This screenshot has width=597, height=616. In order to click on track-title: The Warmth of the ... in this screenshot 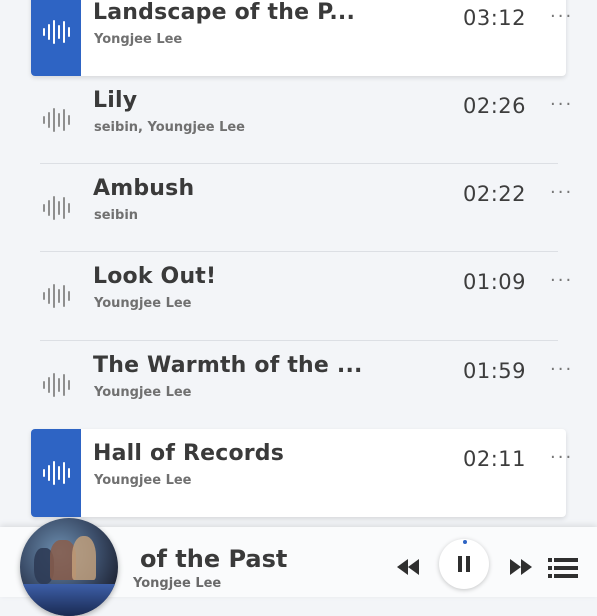, I will do `click(228, 365)`.